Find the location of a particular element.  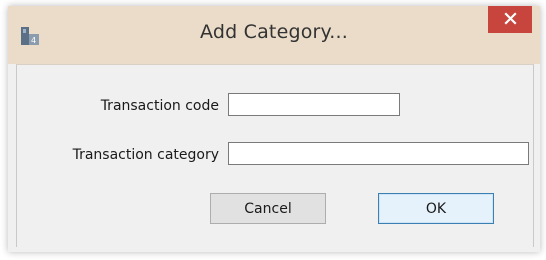

close-icon is located at coordinates (510, 19).